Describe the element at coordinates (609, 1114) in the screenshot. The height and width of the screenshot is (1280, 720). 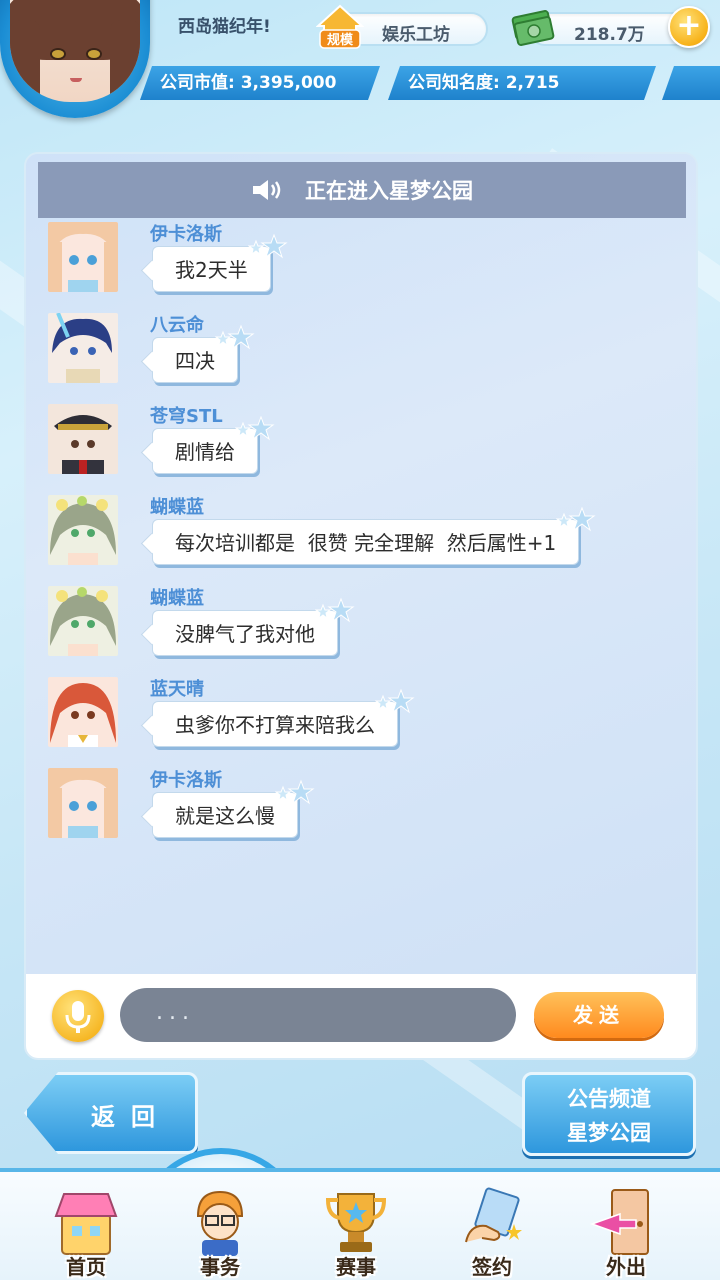
I see `channel-switch-button: 公告频道 星梦公园` at that location.